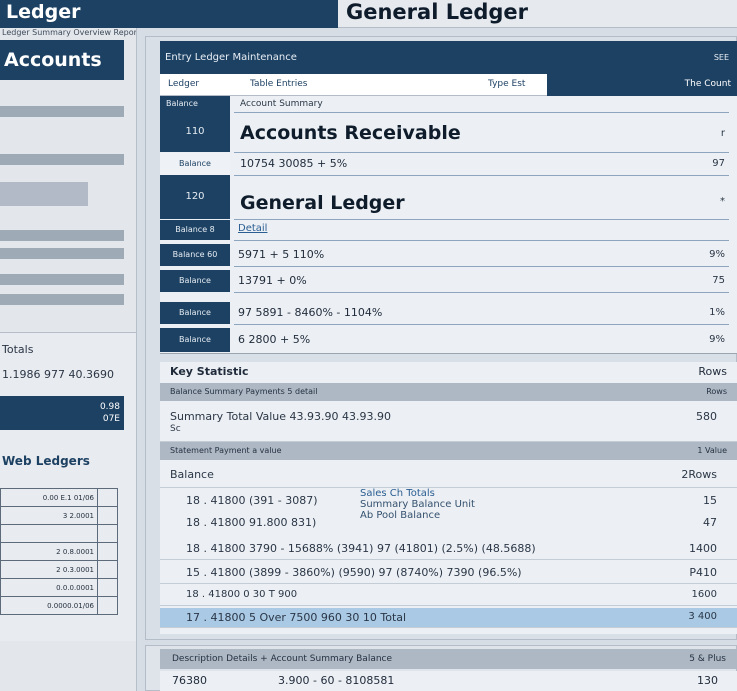 The image size is (737, 691). I want to click on table-row: 18 . 41800 0 30 T 900 1600, so click(448, 596).